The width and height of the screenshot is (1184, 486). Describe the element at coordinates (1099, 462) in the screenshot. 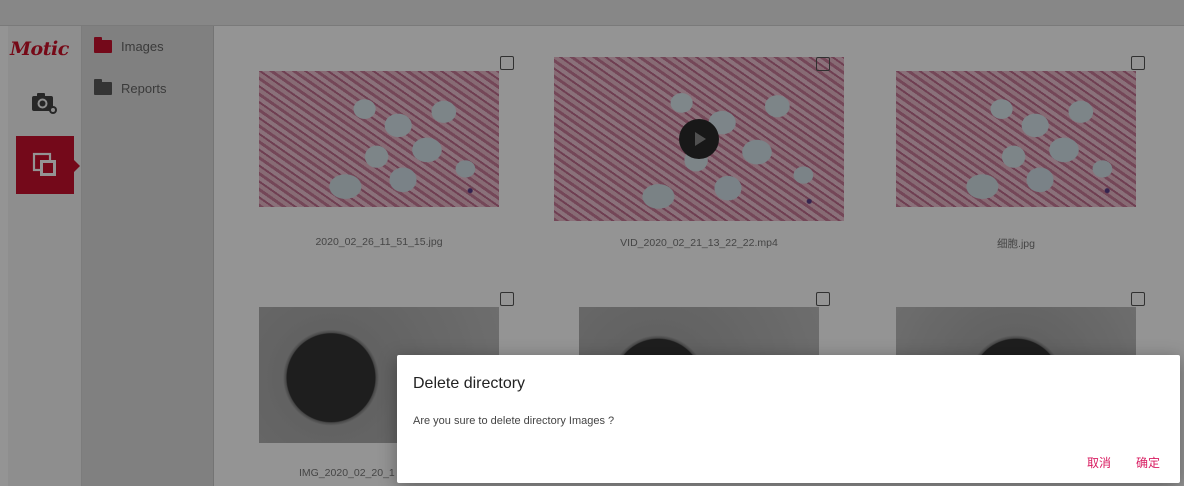

I see `cancel-button: 取消` at that location.